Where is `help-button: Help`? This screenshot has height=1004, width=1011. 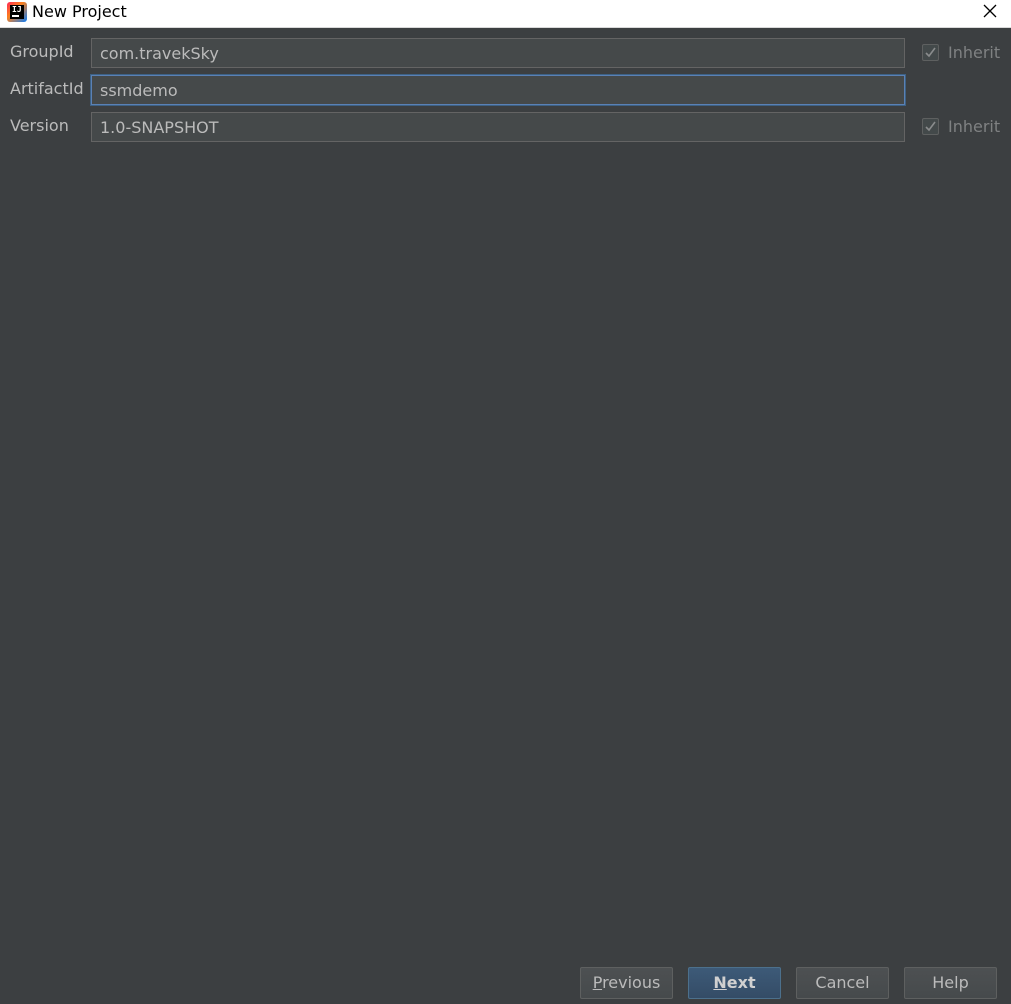
help-button: Help is located at coordinates (950, 983).